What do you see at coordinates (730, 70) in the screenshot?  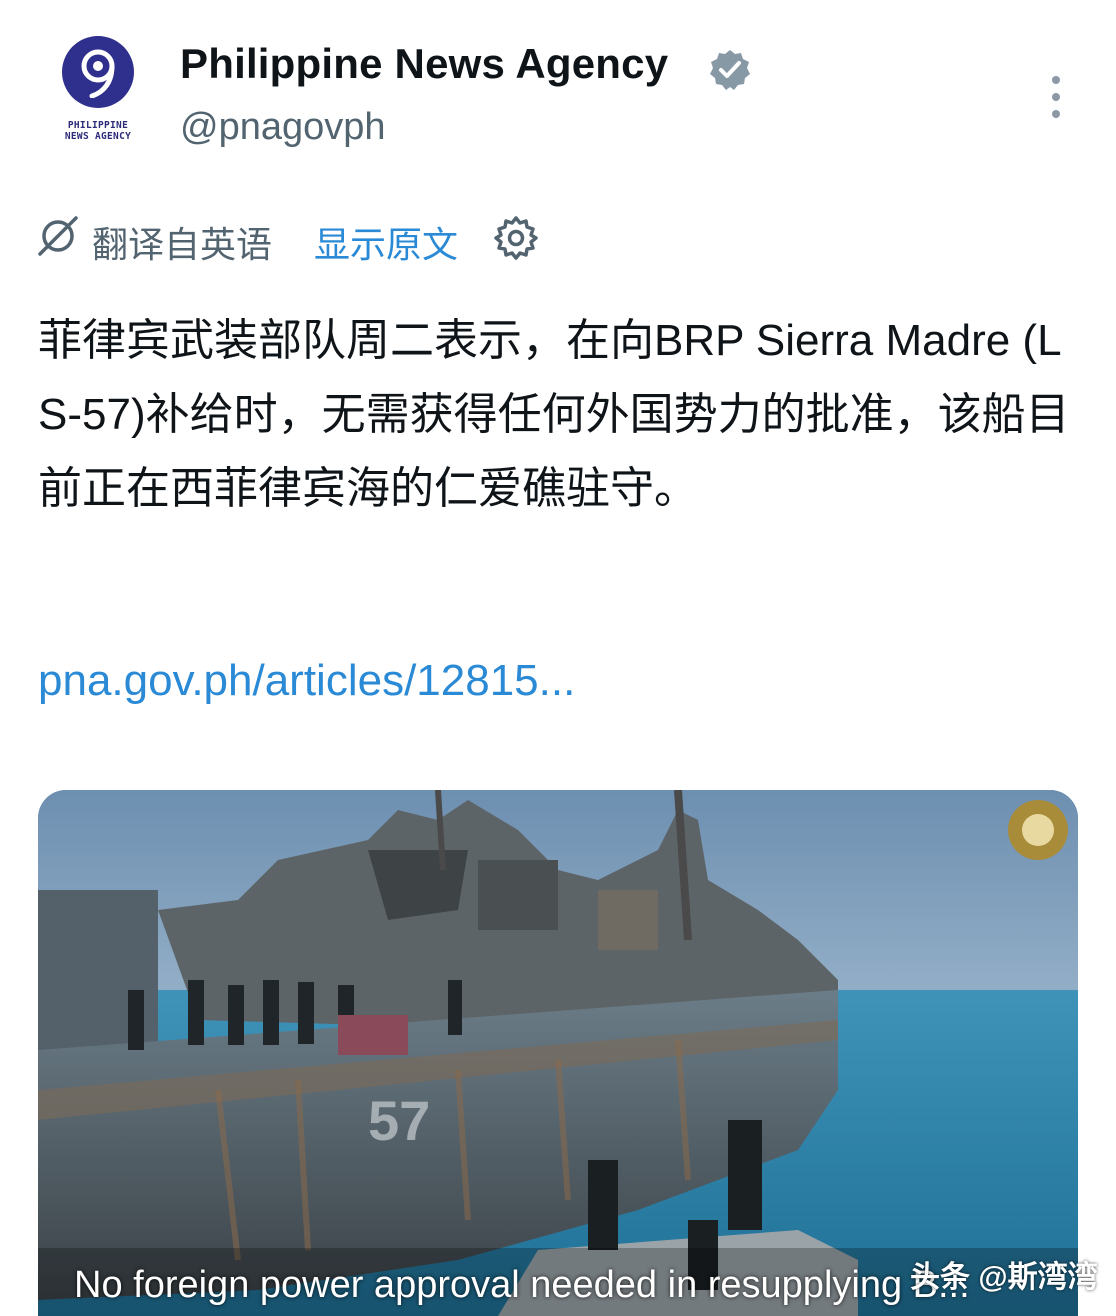 I see `verified-badge-icon` at bounding box center [730, 70].